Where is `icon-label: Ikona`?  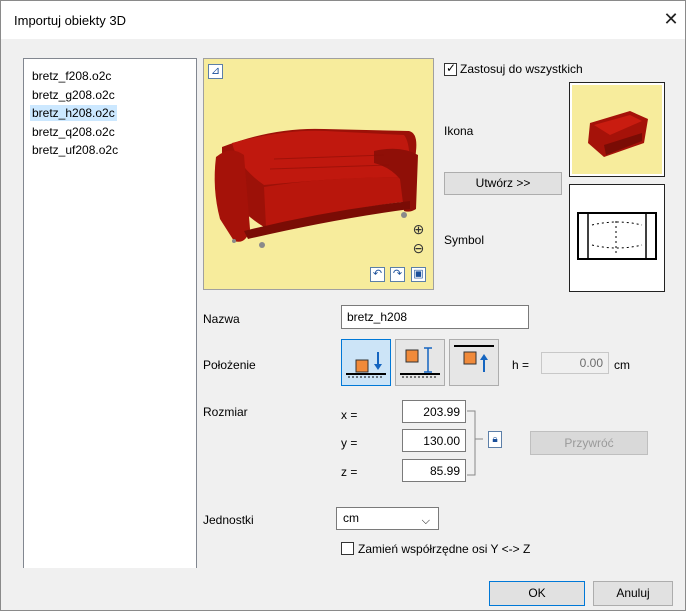 icon-label: Ikona is located at coordinates (459, 131).